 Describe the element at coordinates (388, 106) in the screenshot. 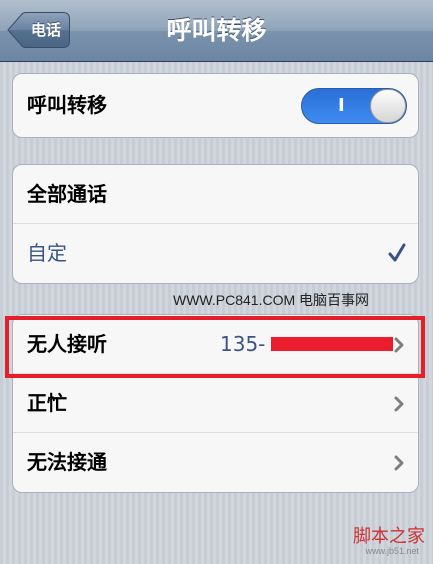

I see `toggle-knob` at that location.